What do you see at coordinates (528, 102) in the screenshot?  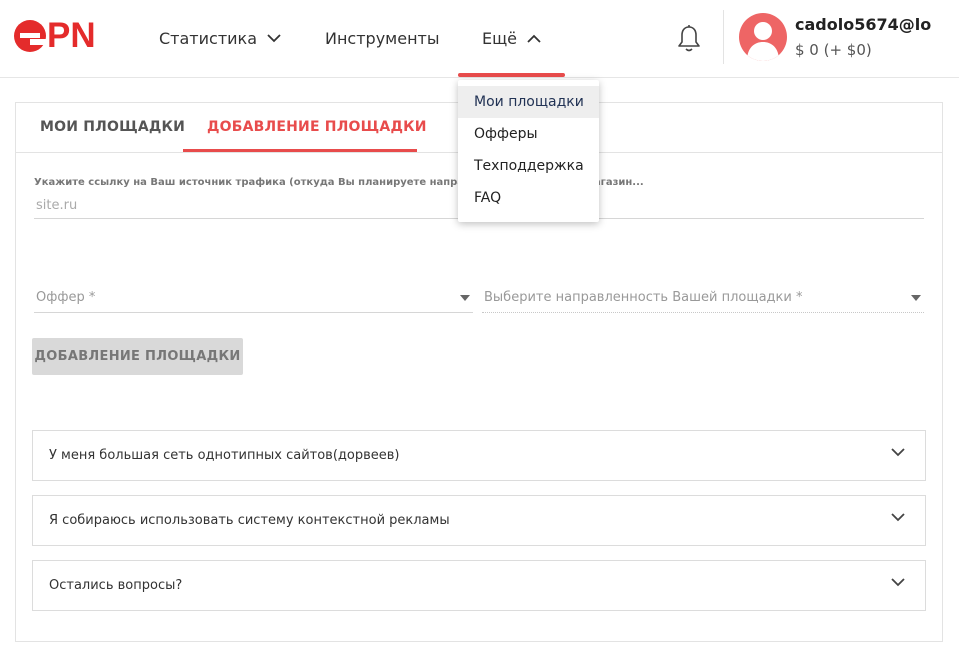 I see `menu-item-my-sites: Мои площадки` at bounding box center [528, 102].